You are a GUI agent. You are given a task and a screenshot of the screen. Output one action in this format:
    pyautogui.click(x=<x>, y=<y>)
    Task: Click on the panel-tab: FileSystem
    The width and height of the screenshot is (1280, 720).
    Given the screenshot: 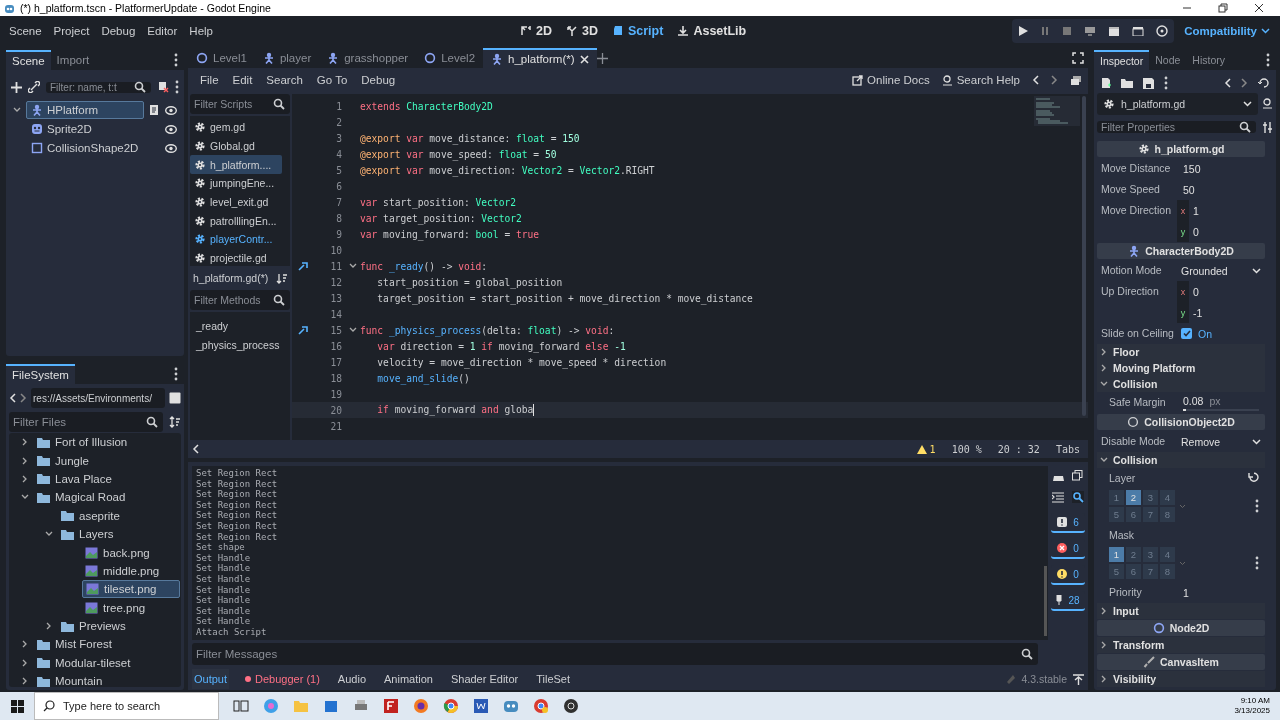 What is the action you would take?
    pyautogui.click(x=40, y=374)
    